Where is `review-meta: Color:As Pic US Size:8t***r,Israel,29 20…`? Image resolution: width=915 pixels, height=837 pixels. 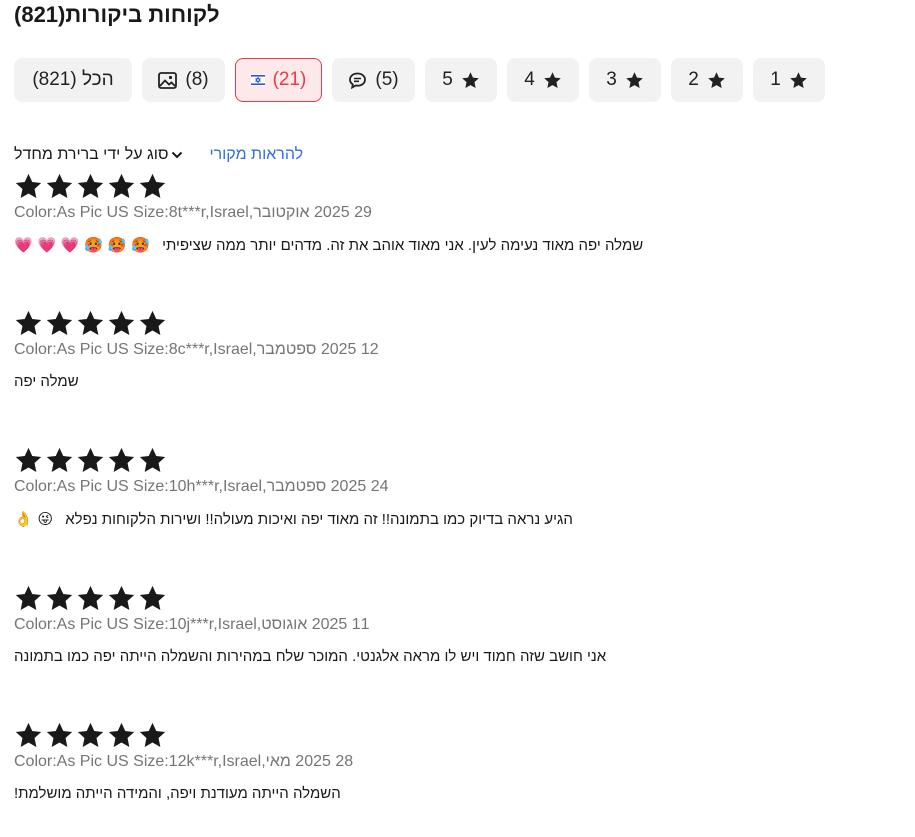
review-meta: Color:As Pic US Size:8t***r,Israel,29 20… is located at coordinates (454, 213).